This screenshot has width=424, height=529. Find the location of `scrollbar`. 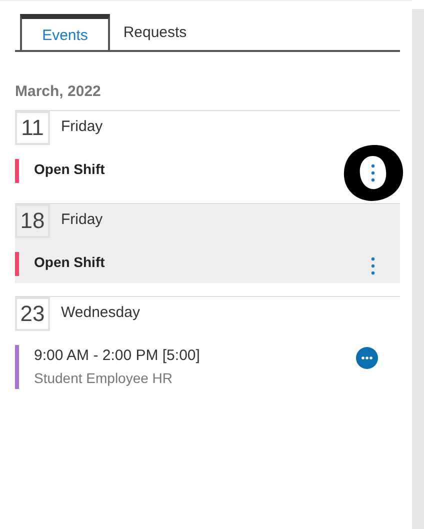

scrollbar is located at coordinates (418, 269).